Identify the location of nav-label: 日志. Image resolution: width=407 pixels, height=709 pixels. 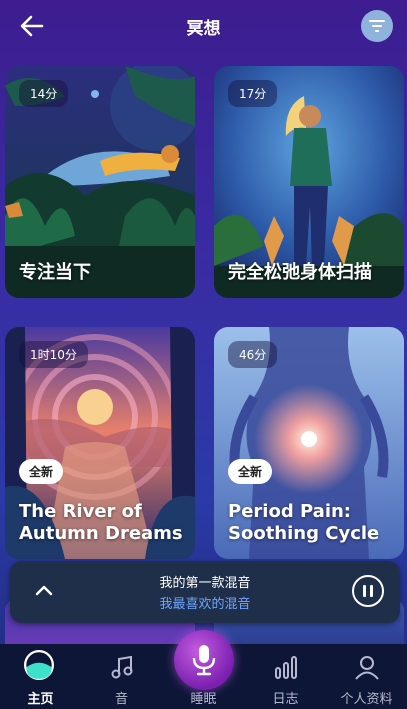
(285, 699).